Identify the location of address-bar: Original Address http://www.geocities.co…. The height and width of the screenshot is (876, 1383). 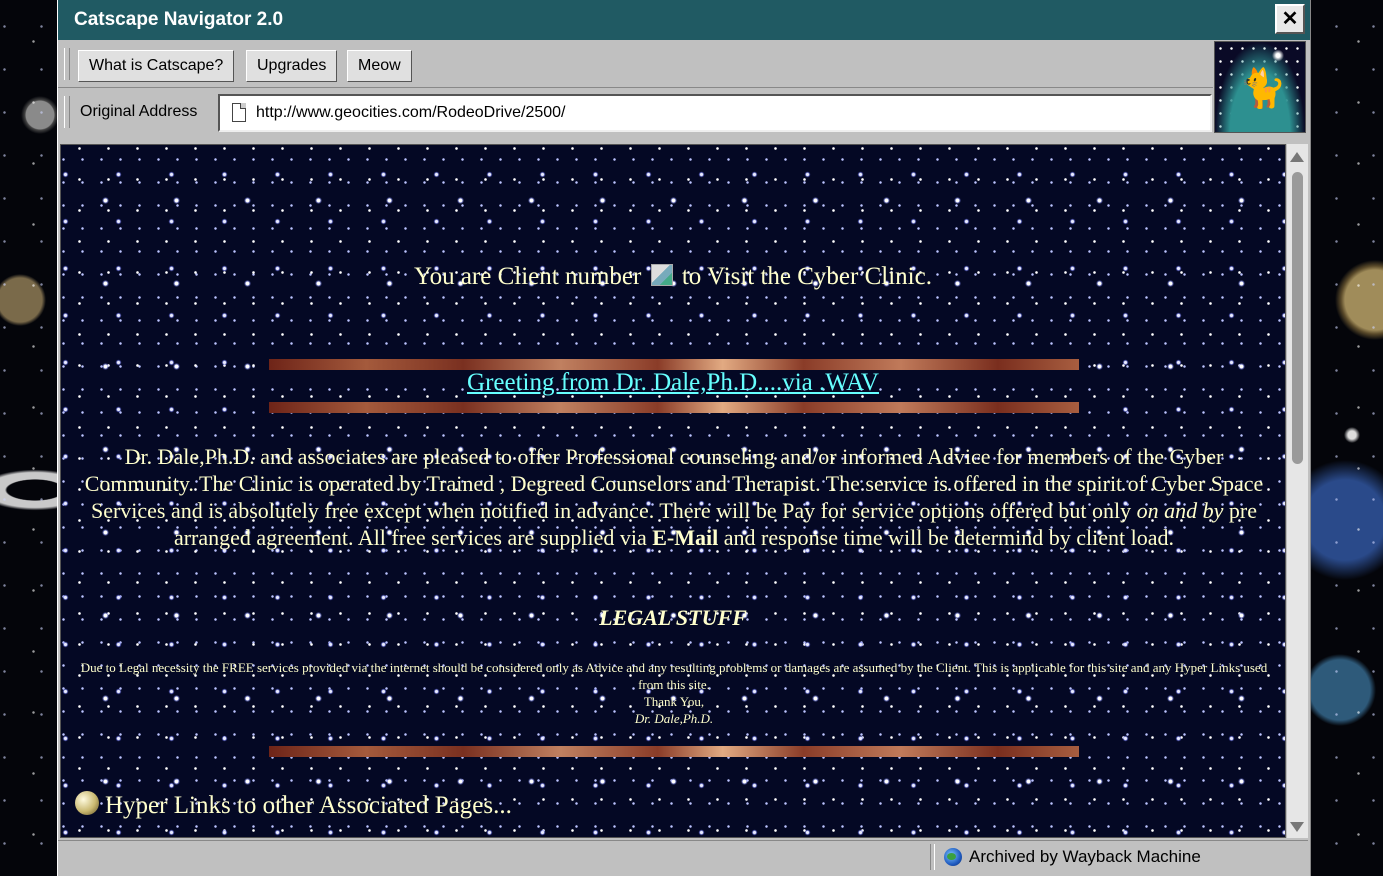
(635, 112).